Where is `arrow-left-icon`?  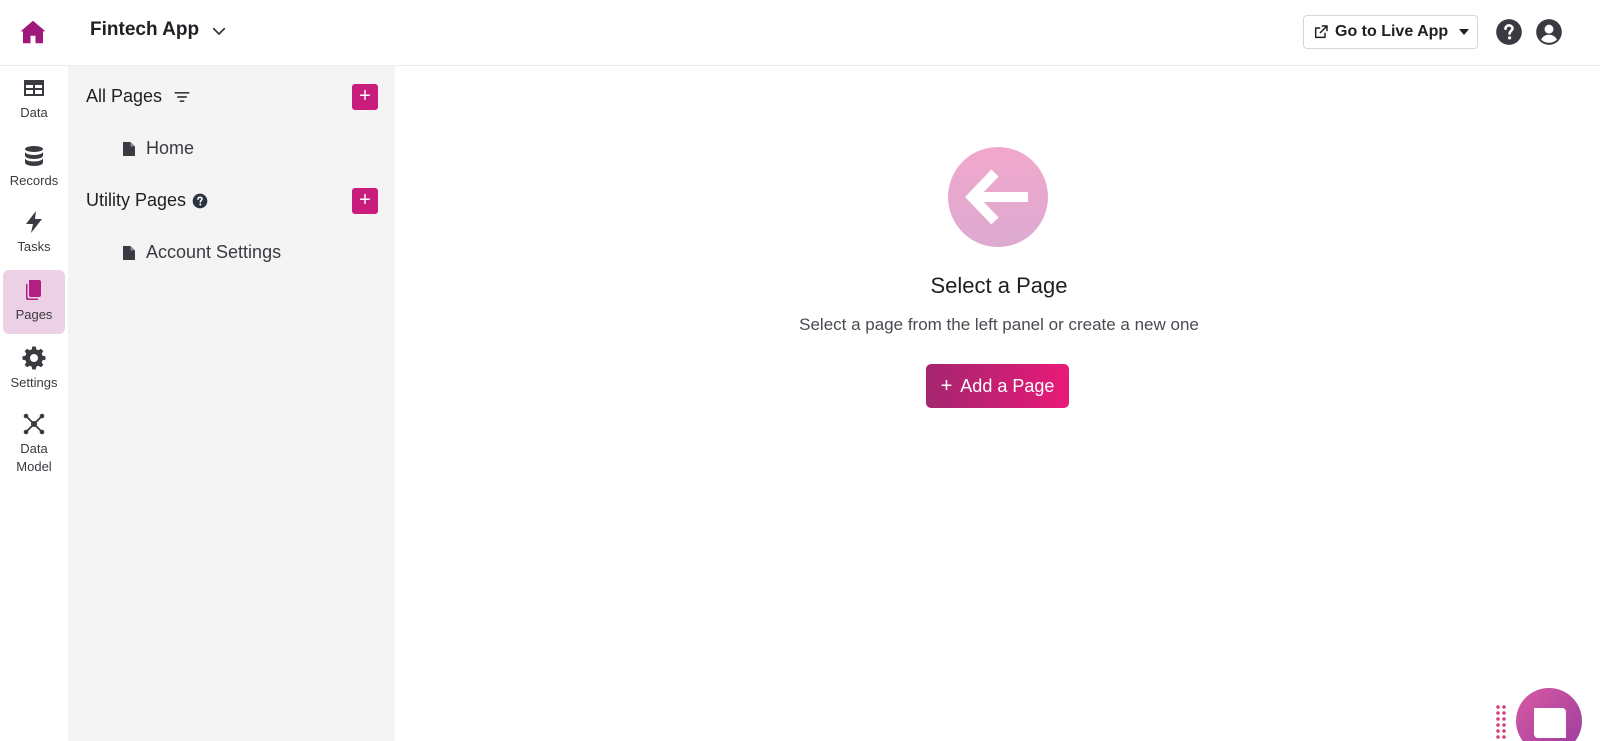 arrow-left-icon is located at coordinates (996, 197).